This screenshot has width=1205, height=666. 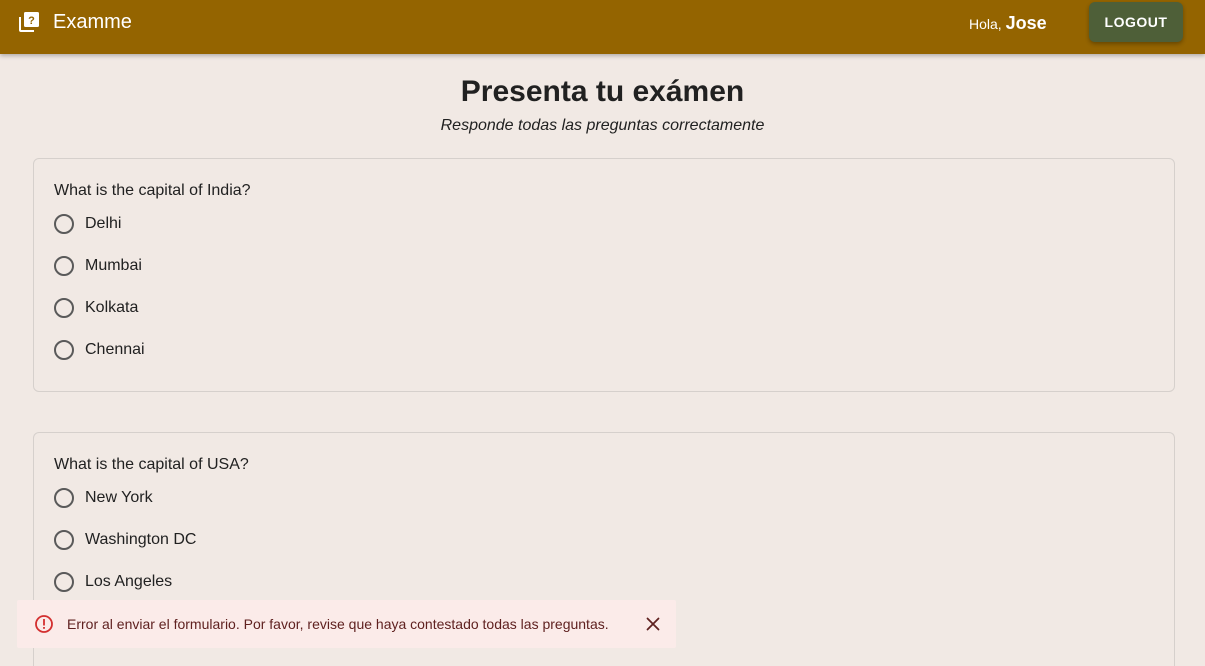 I want to click on error-outline-icon, so click(x=44, y=624).